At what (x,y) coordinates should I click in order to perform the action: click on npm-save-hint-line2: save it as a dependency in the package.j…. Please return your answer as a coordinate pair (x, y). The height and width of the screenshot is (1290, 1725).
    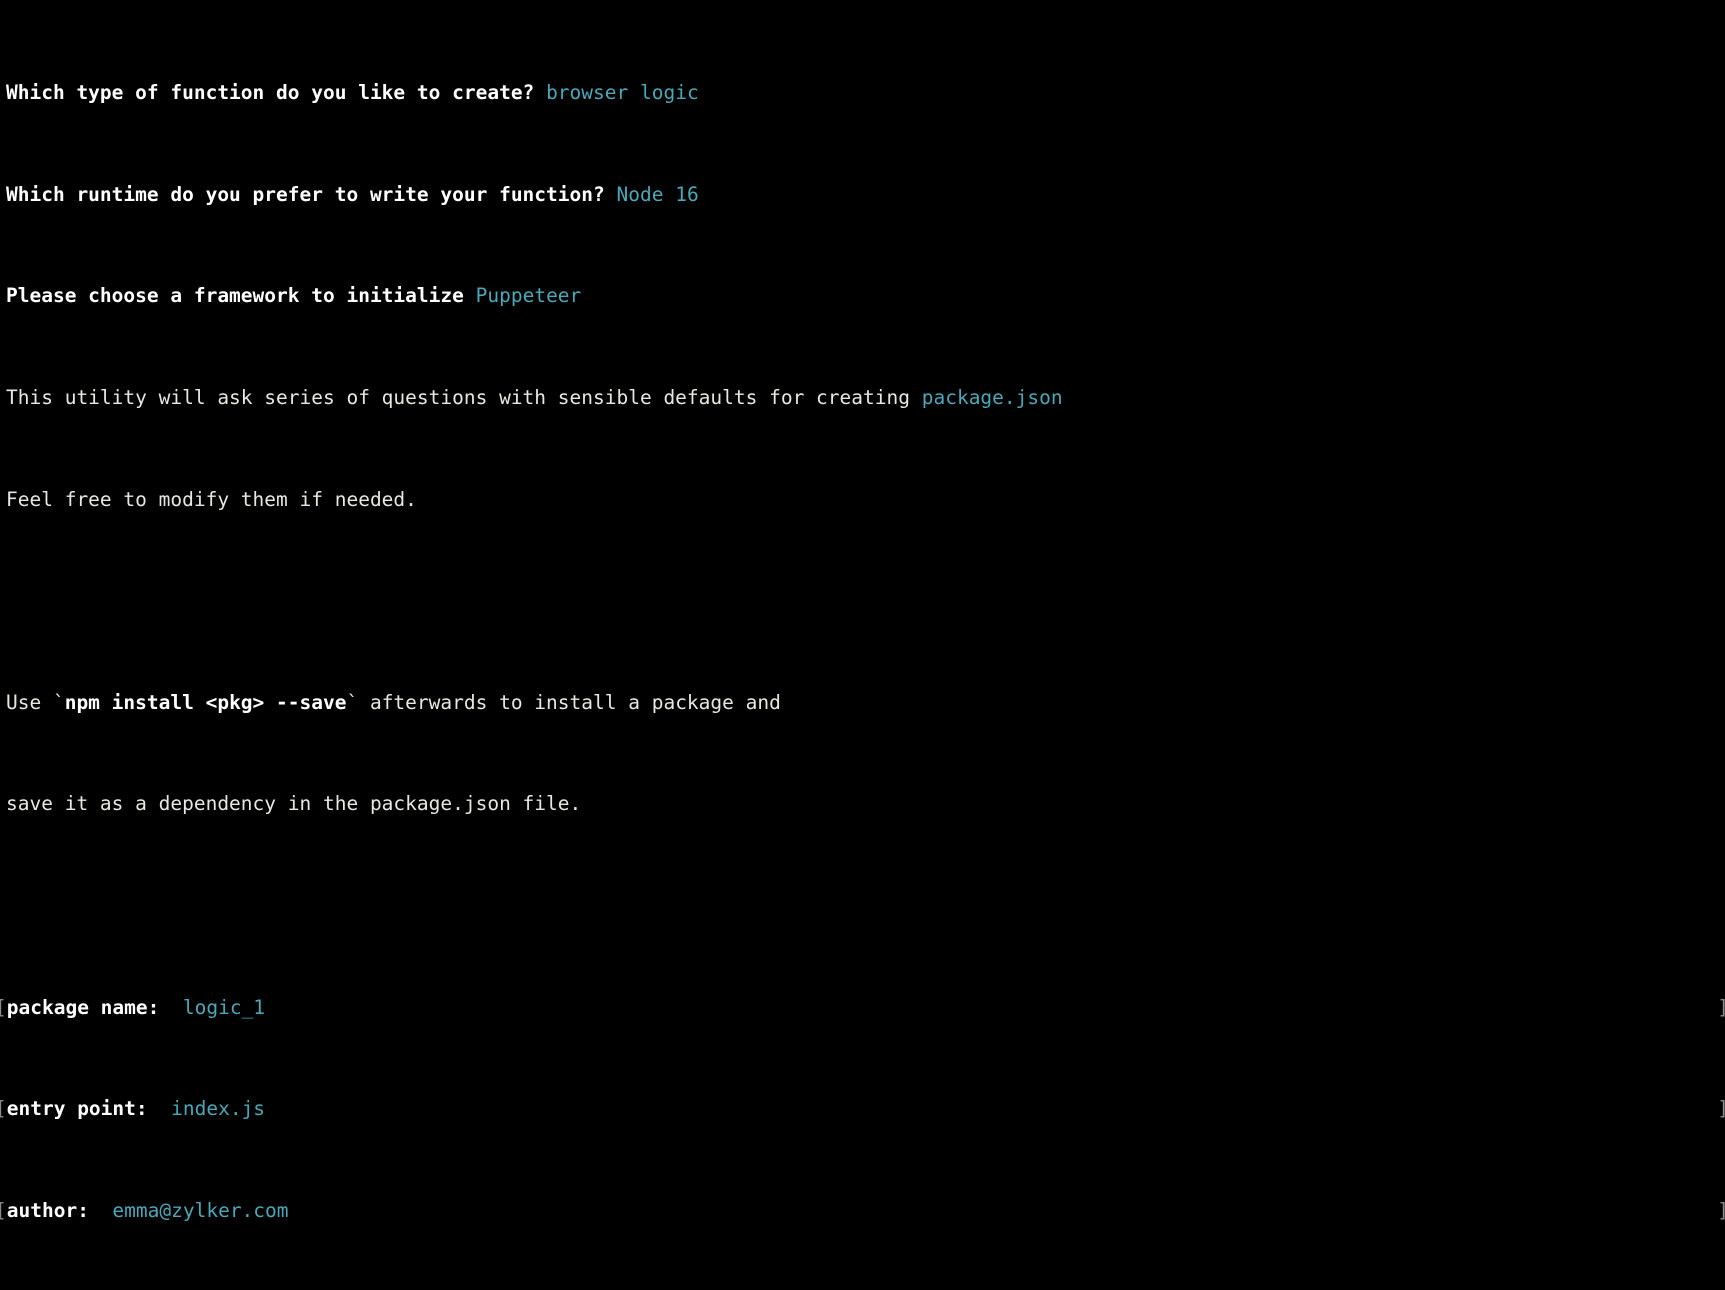
    Looking at the image, I should click on (294, 804).